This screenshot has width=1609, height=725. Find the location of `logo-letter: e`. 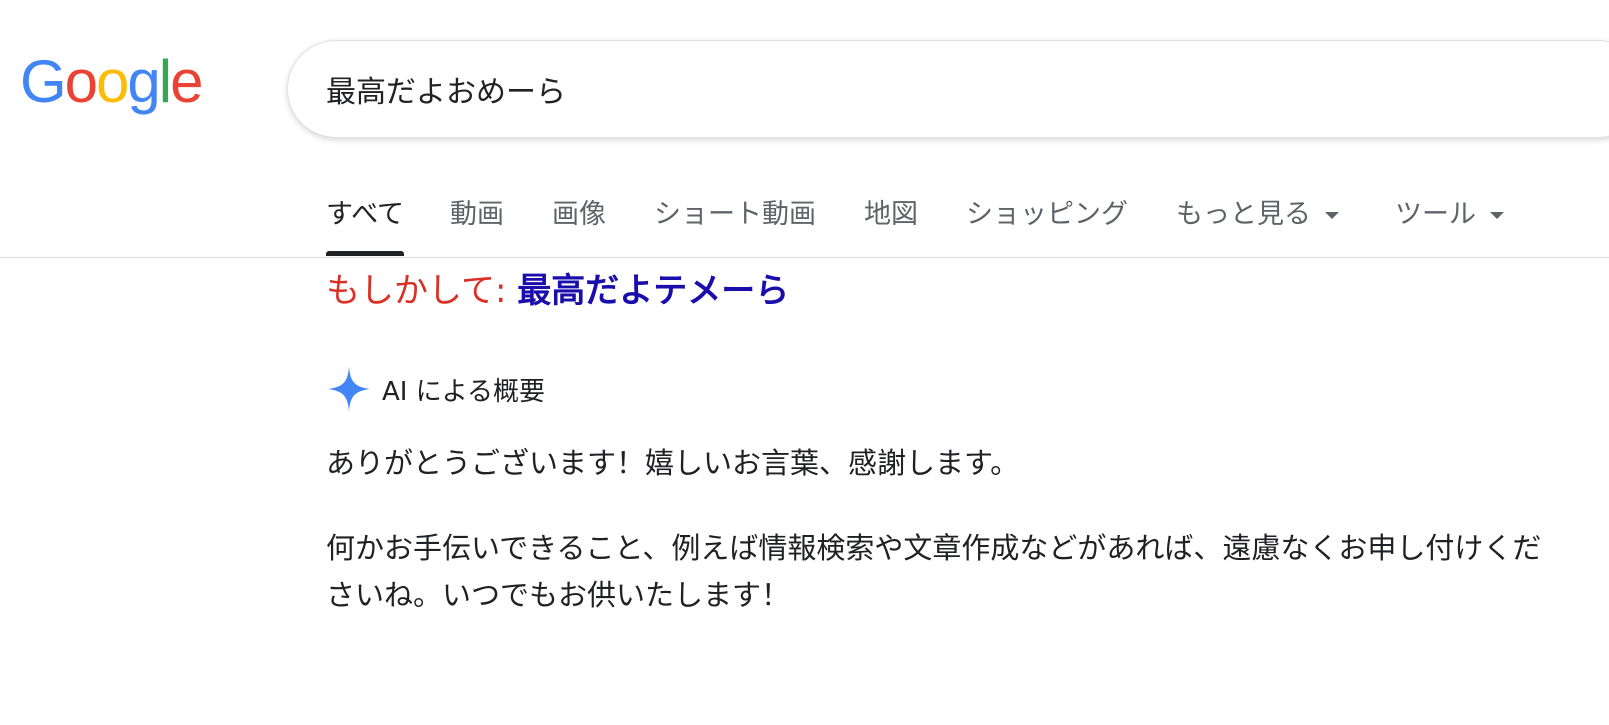

logo-letter: e is located at coordinates (186, 81).